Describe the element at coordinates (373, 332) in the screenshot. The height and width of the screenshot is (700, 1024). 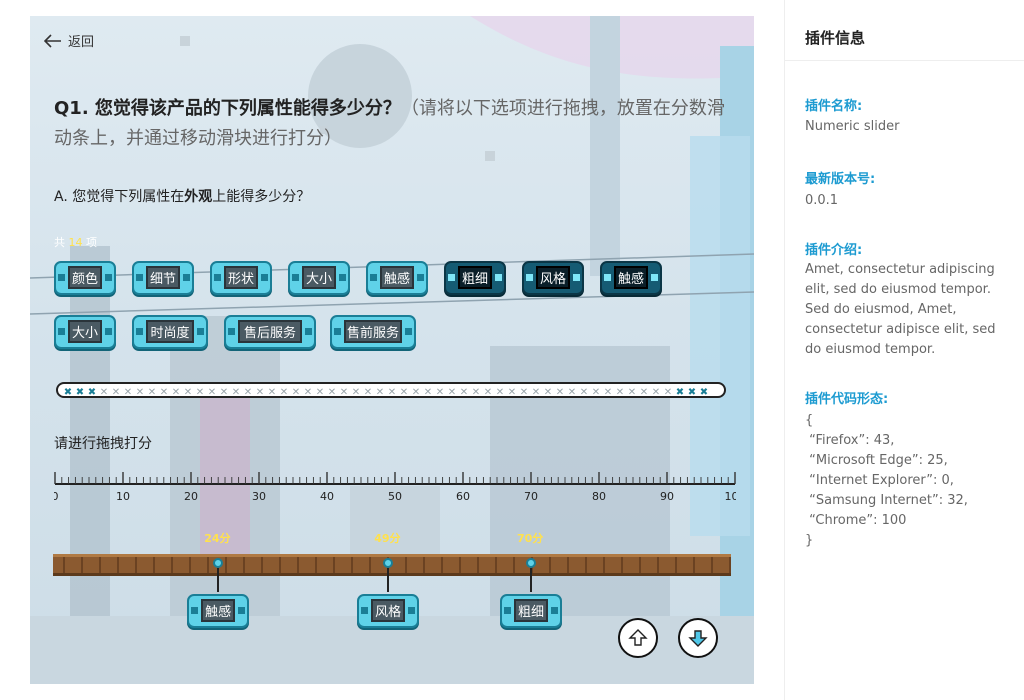
I see `option-chip: 售前服务` at that location.